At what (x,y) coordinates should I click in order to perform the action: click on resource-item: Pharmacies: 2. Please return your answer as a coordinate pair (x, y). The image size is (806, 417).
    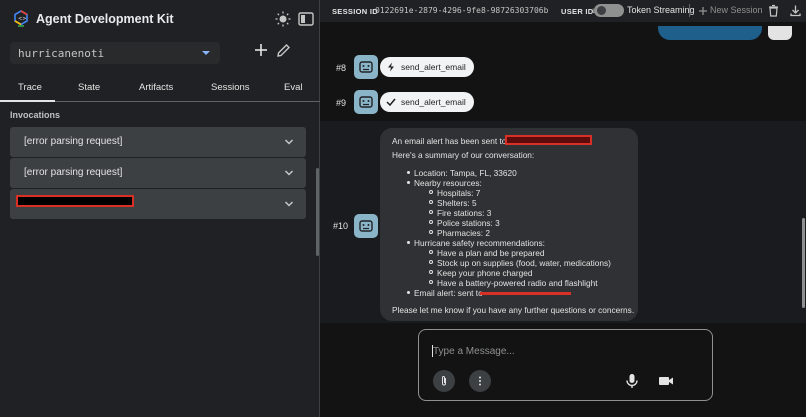
    Looking at the image, I should click on (464, 233).